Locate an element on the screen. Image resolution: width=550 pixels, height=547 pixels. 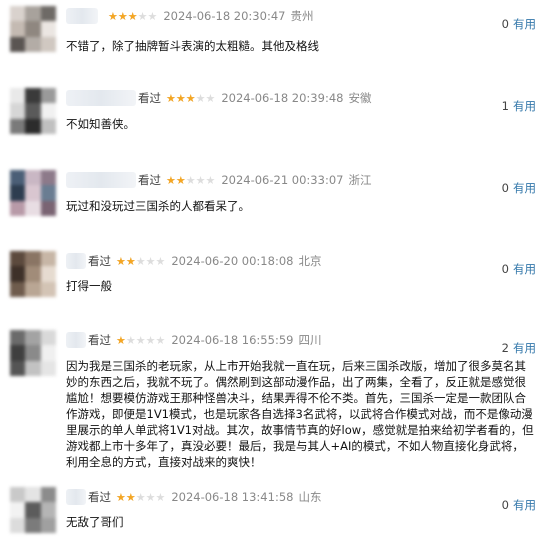
review-content: 玩过和没玩过三国杀的人都看呆了。 is located at coordinates (158, 206).